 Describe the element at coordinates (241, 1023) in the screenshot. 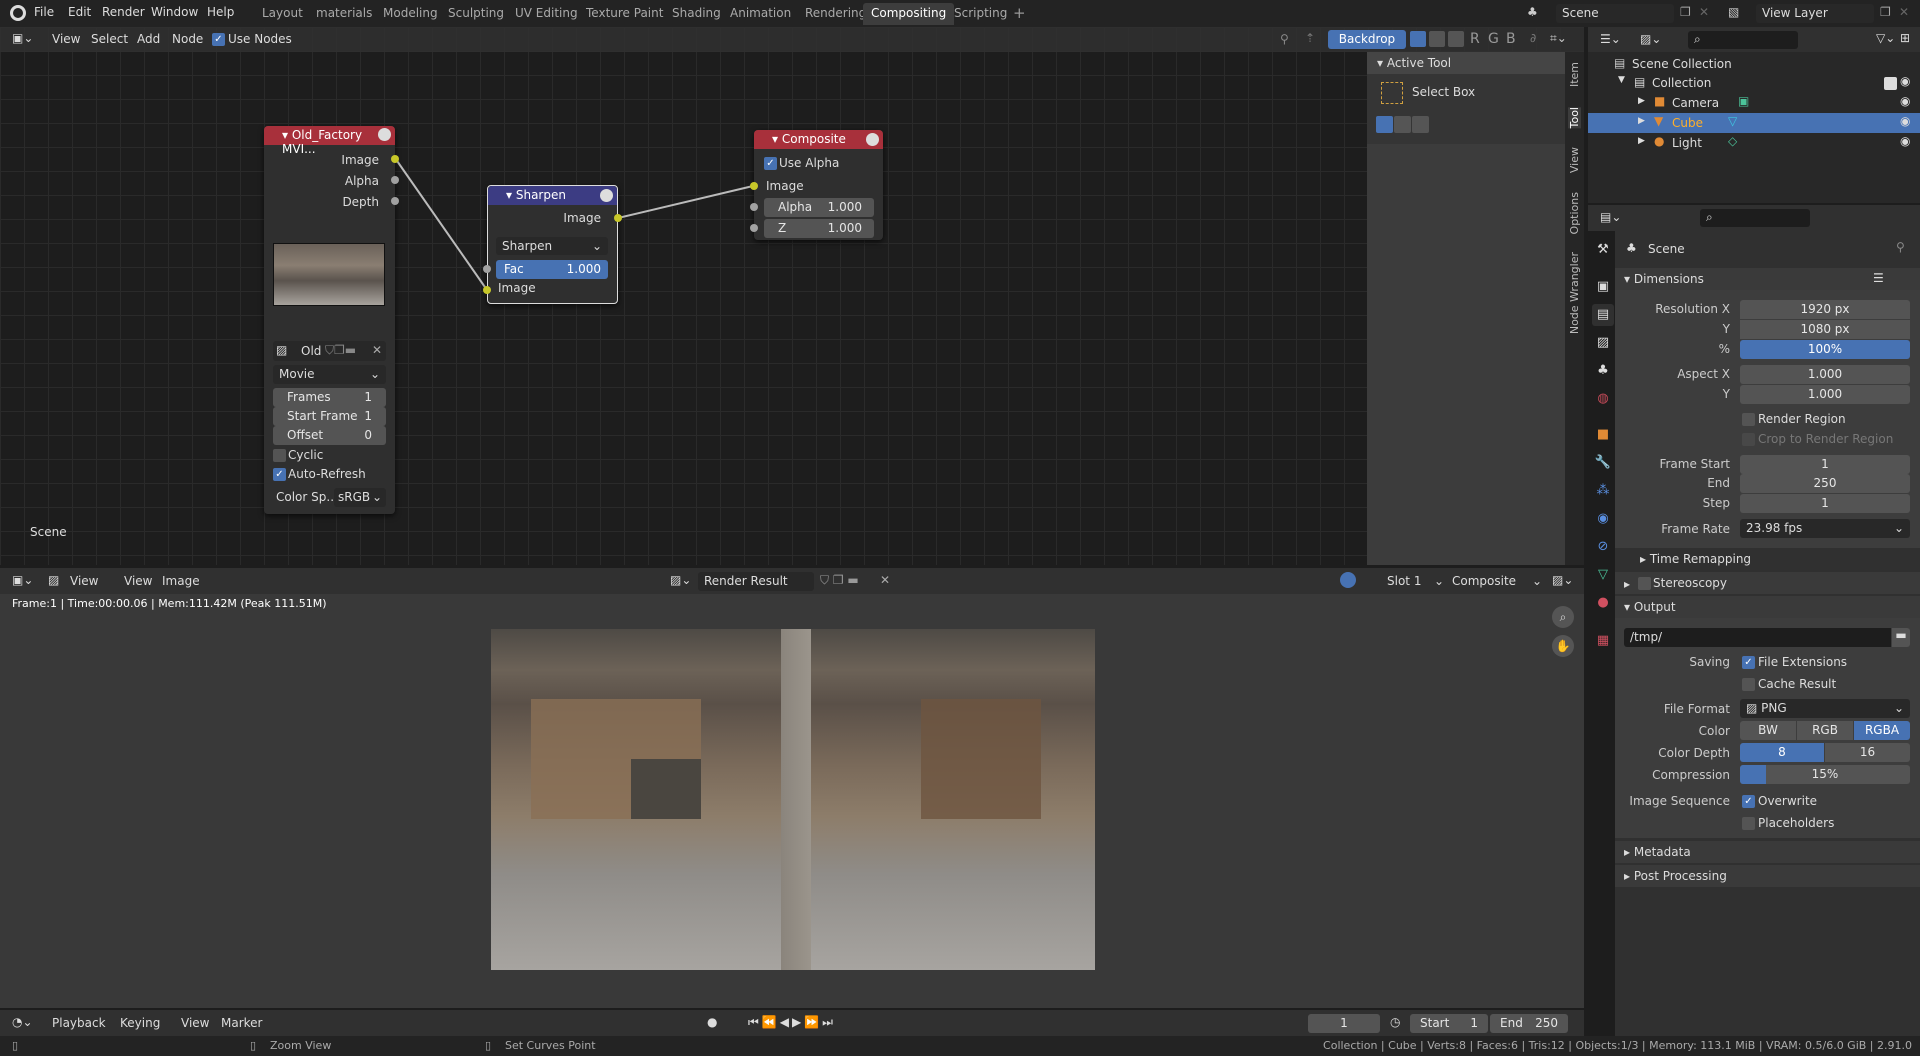

I see `menu-marker: Marker` at that location.